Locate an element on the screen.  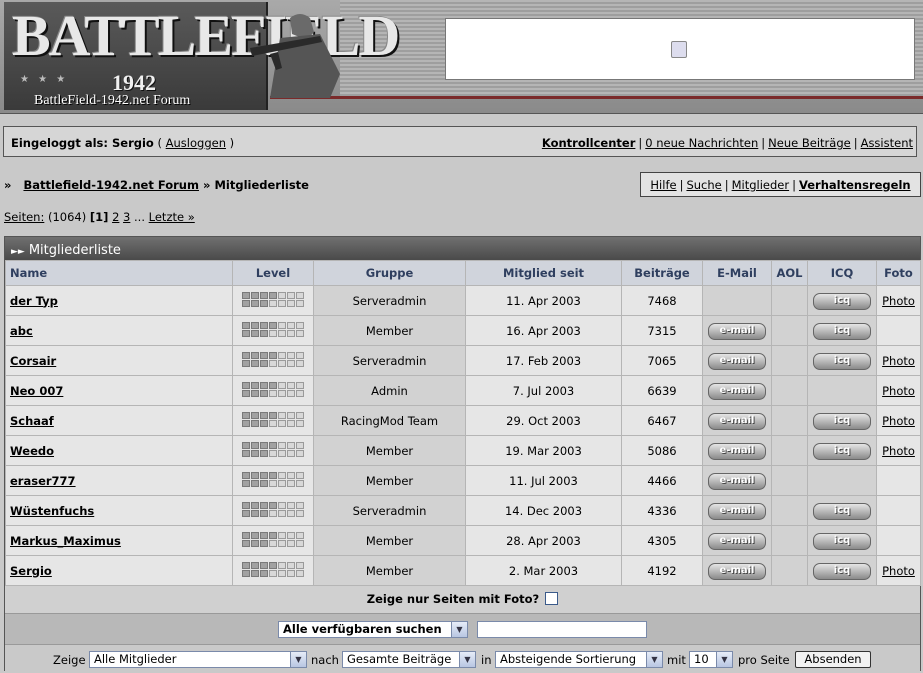
table-row: abc Member 16. Apr 2003 7315 e-mail icq is located at coordinates (463, 330).